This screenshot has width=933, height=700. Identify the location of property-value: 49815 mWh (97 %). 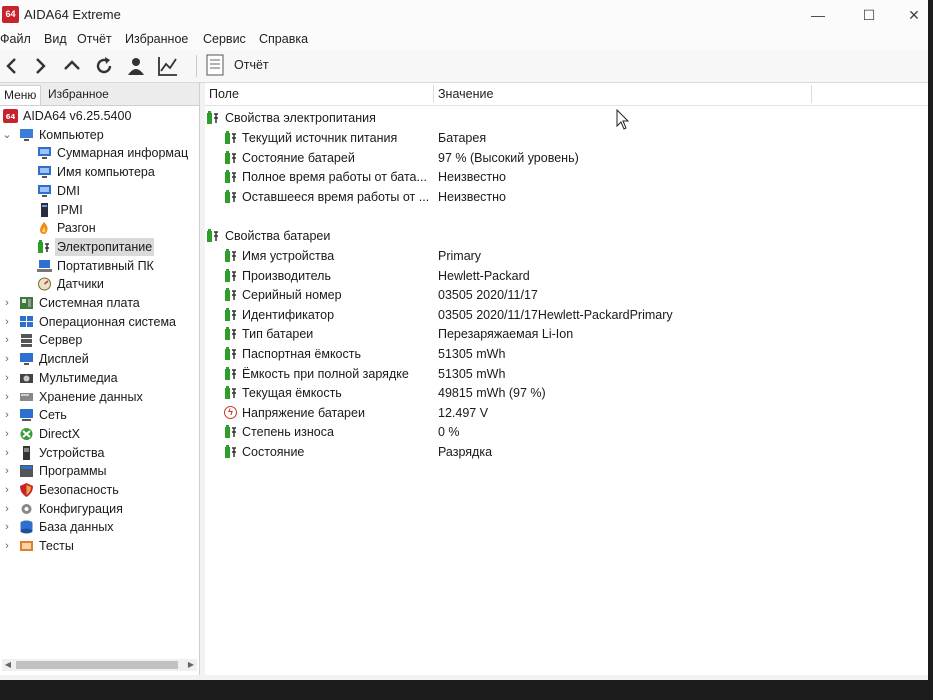
(492, 393).